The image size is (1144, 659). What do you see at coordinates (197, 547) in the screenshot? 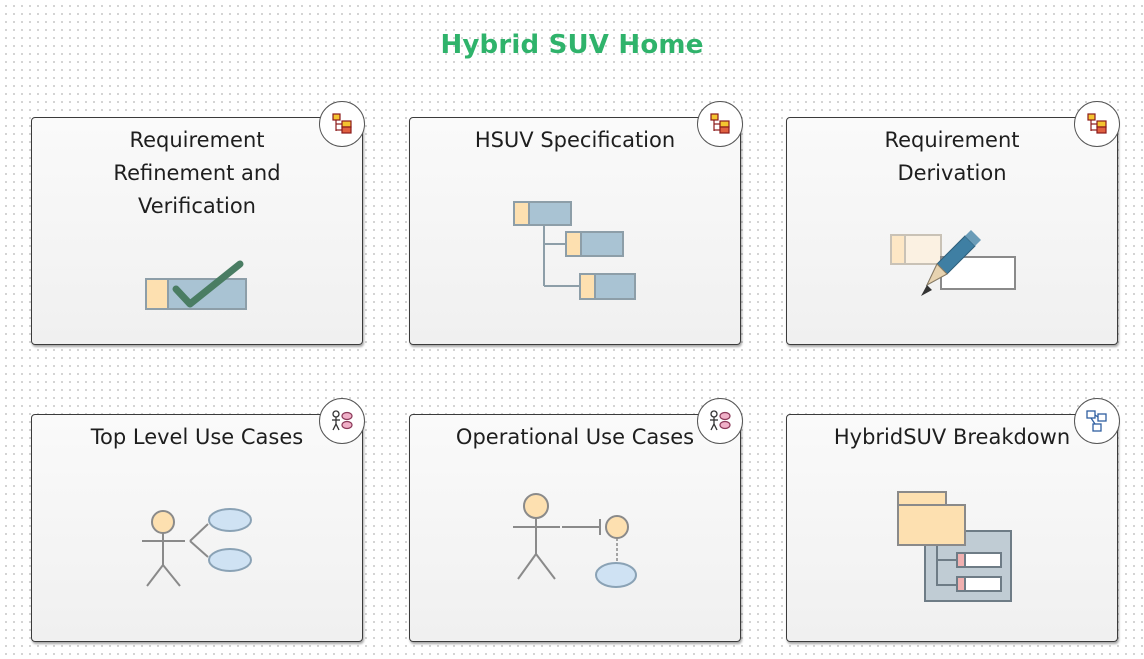
I see `actor-use-cases-icon` at bounding box center [197, 547].